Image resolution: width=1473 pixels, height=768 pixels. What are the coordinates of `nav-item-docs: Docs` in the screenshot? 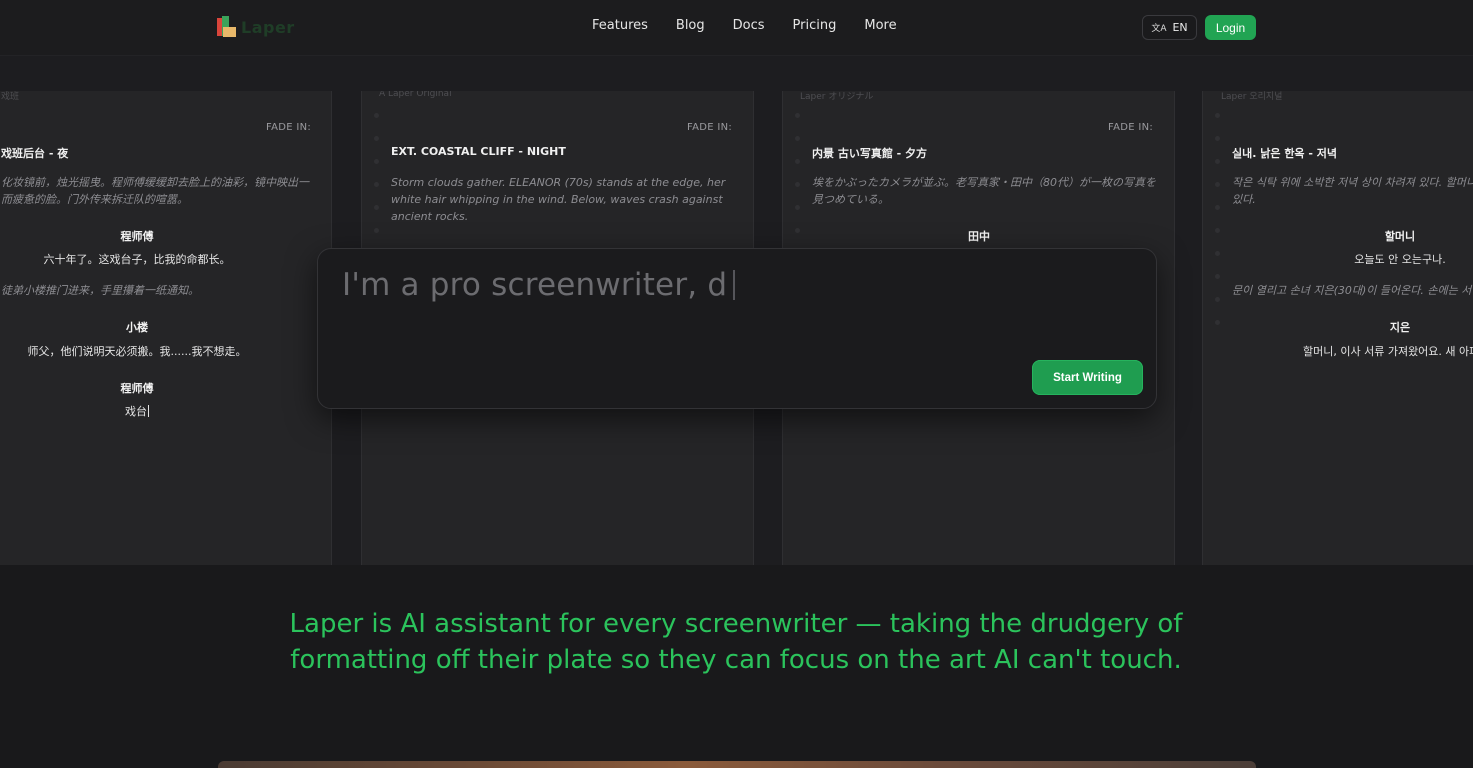 It's located at (749, 25).